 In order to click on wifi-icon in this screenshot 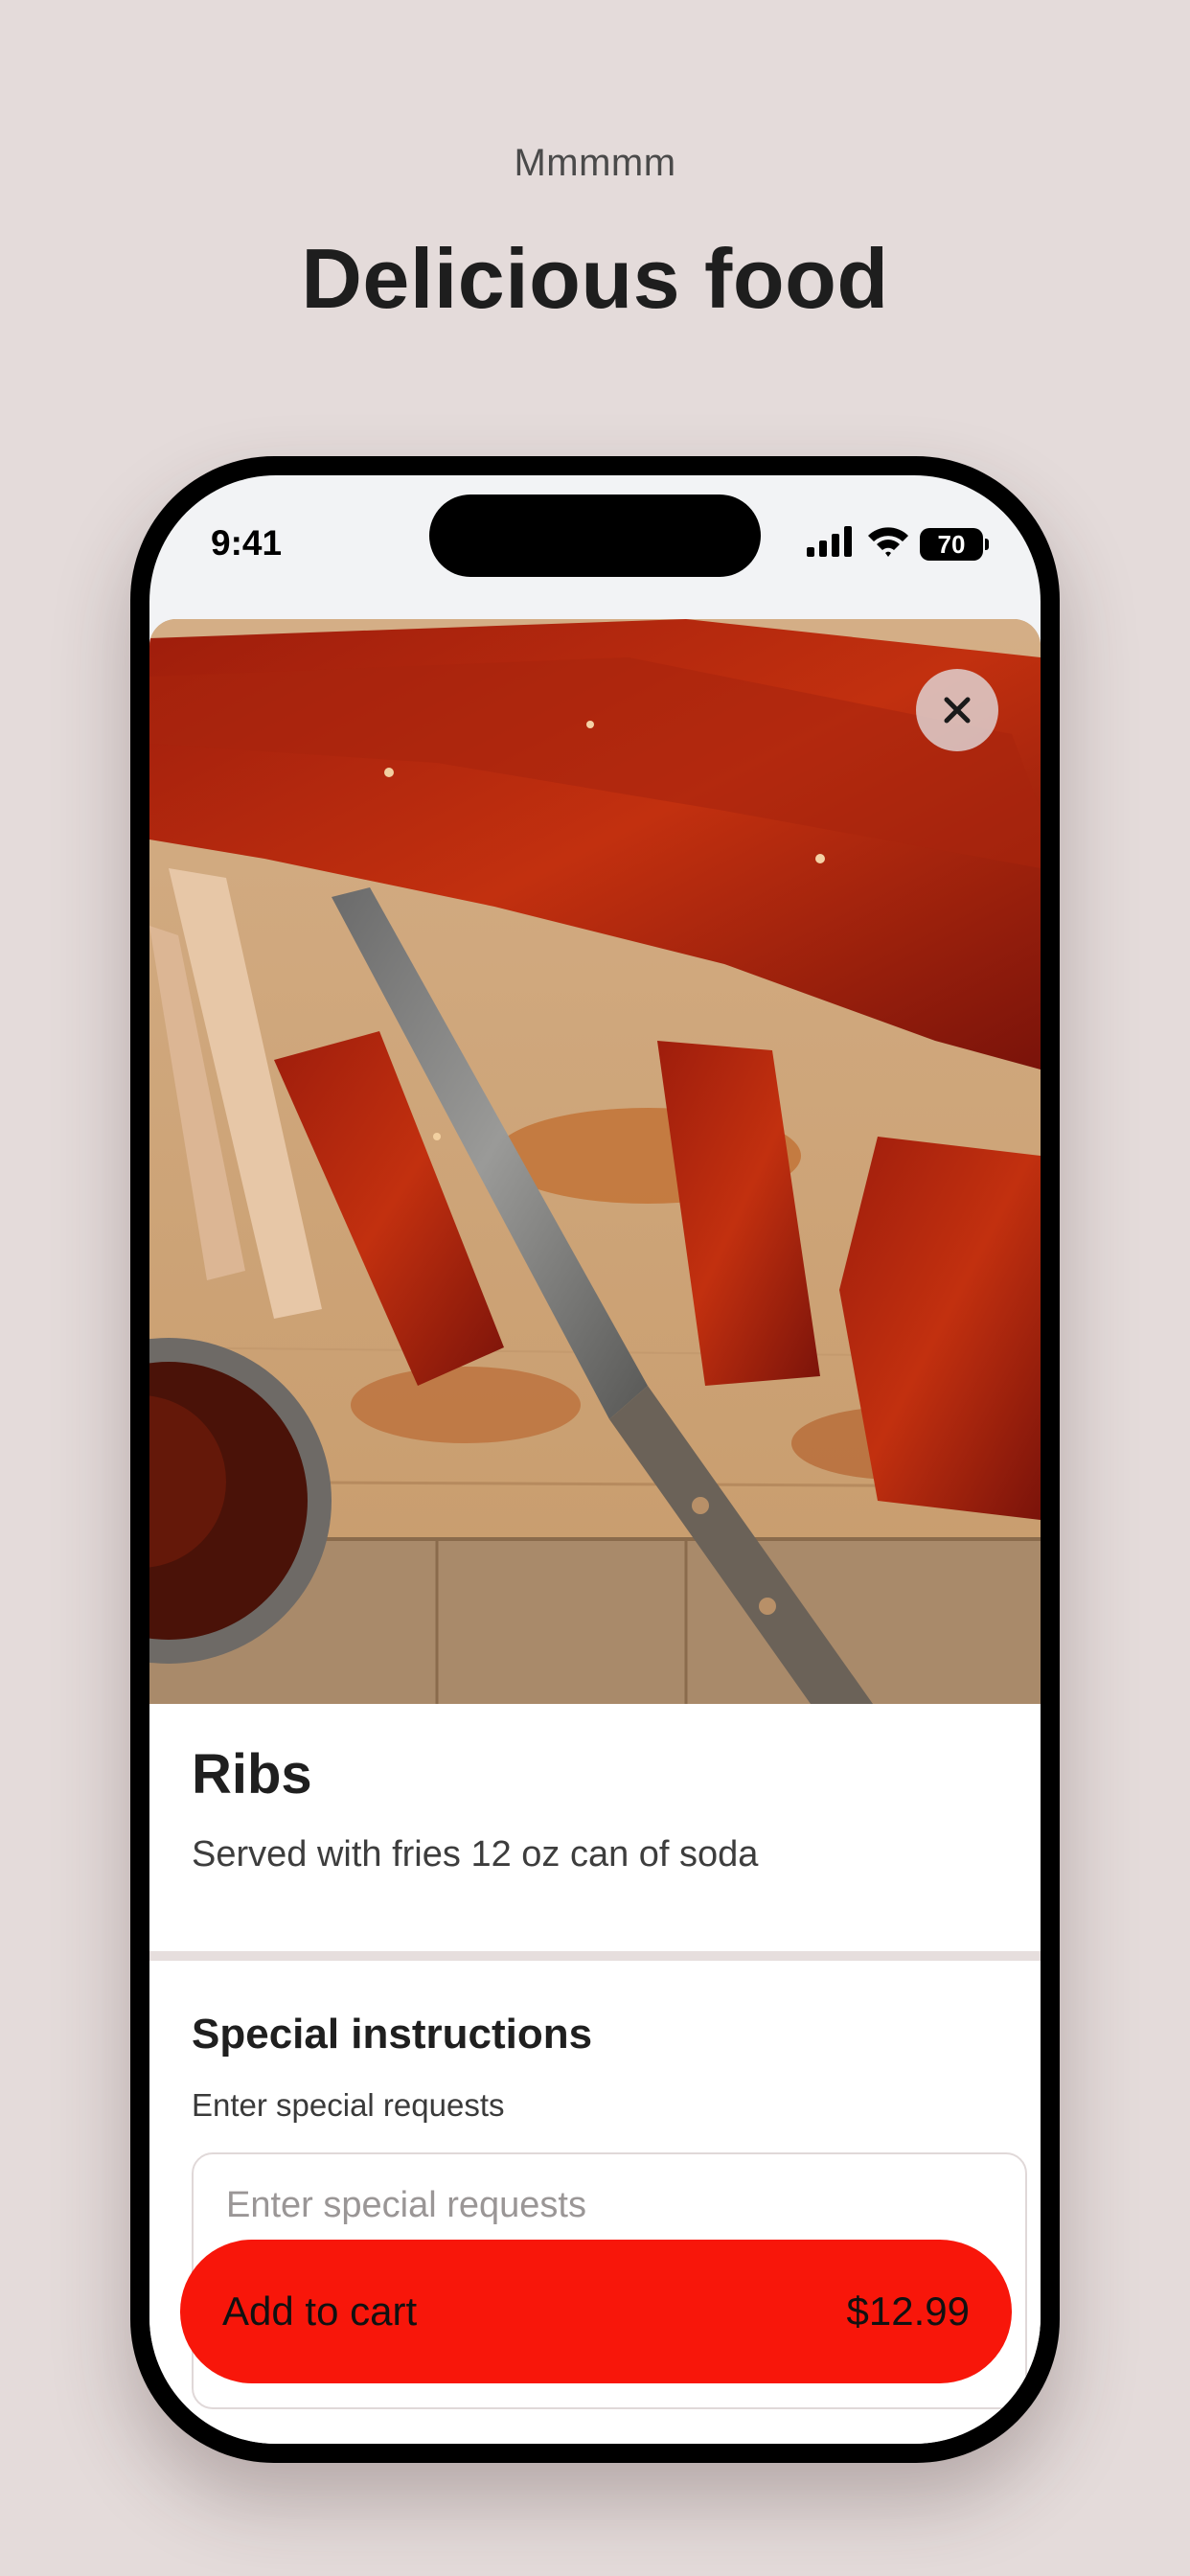, I will do `click(888, 544)`.